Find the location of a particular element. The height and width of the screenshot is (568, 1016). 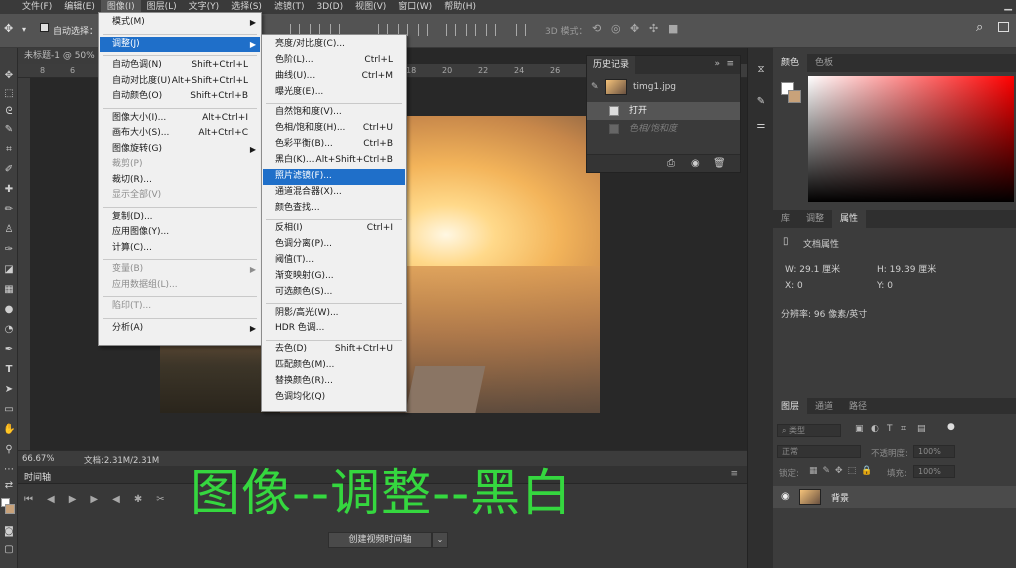

play-icon: ▶ is located at coordinates (73, 499).